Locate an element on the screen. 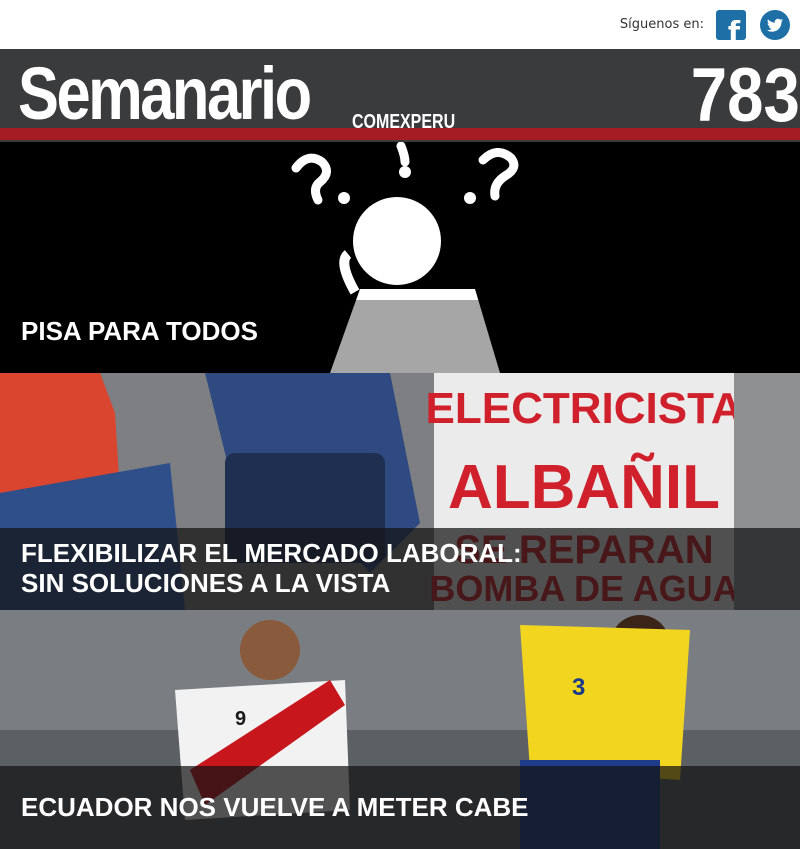  twitter-icon is located at coordinates (775, 25).